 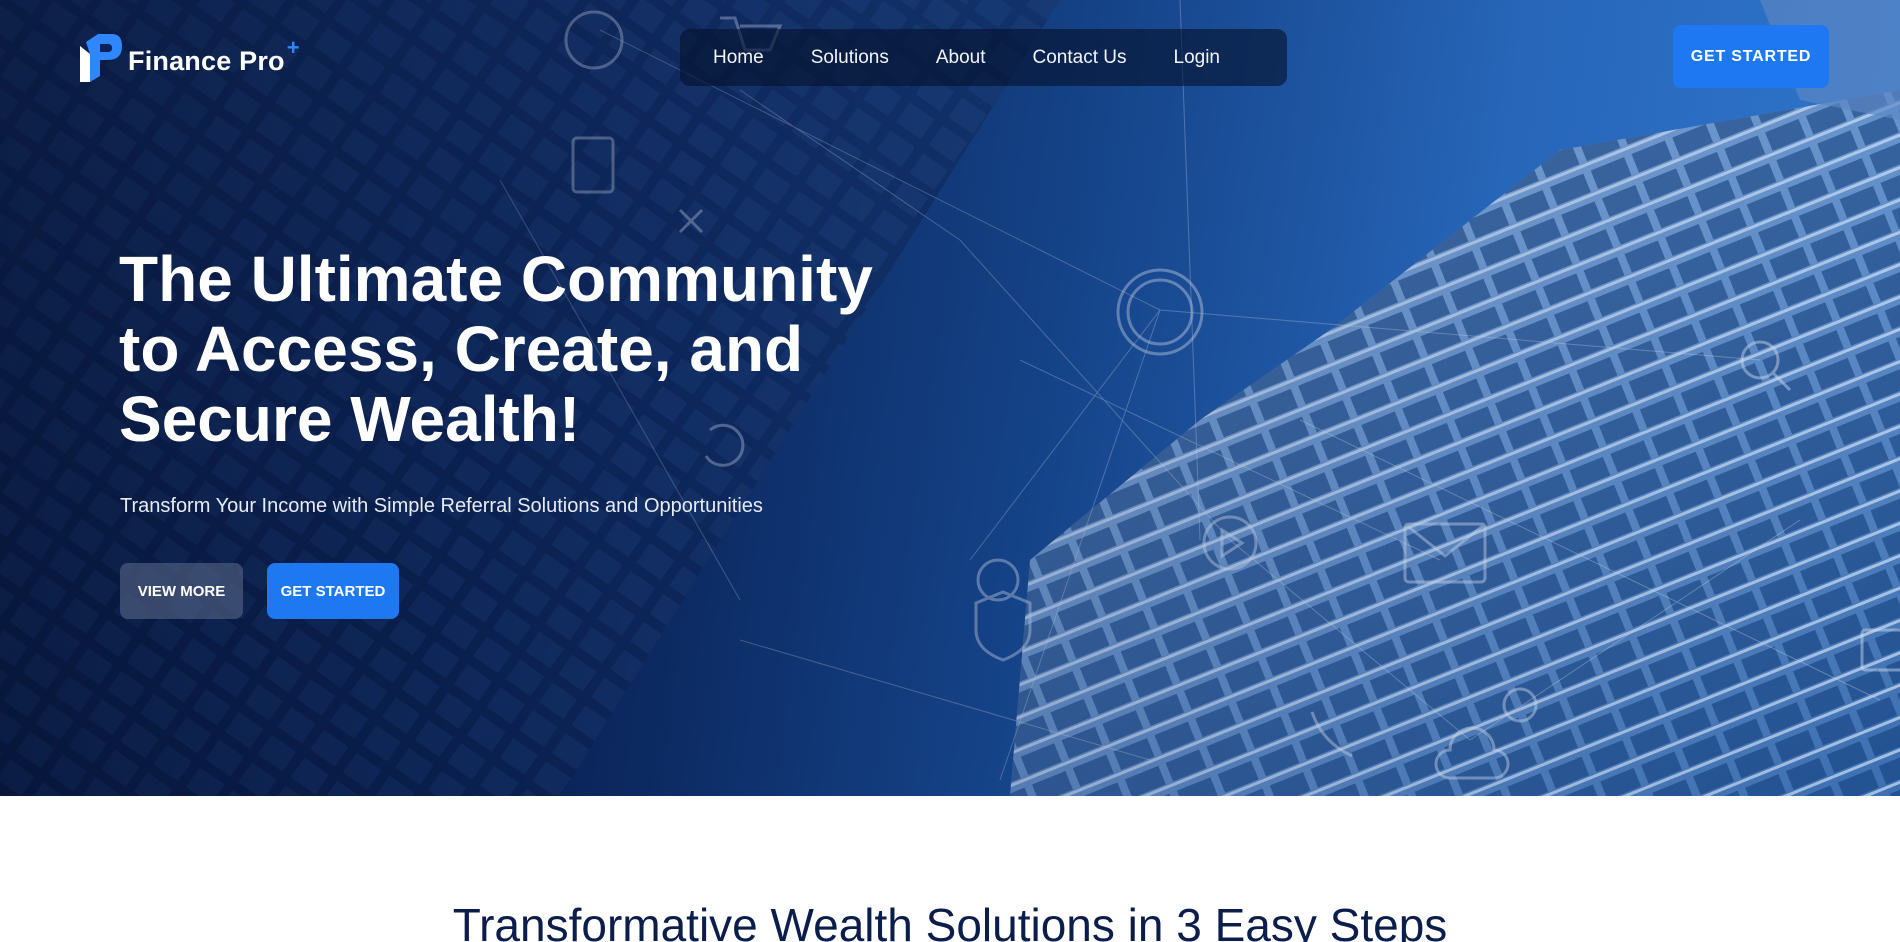 What do you see at coordinates (181, 591) in the screenshot?
I see `view-more-button: VIEW MORE` at bounding box center [181, 591].